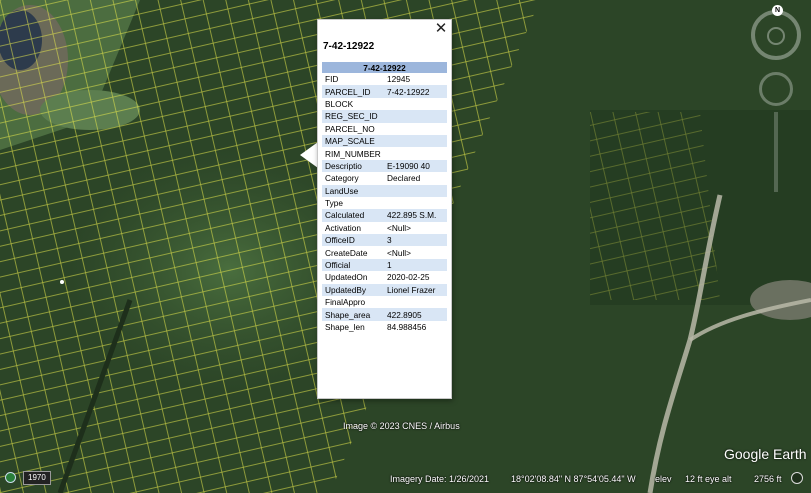 The image size is (811, 493). I want to click on attribute-field: Category, so click(342, 178).